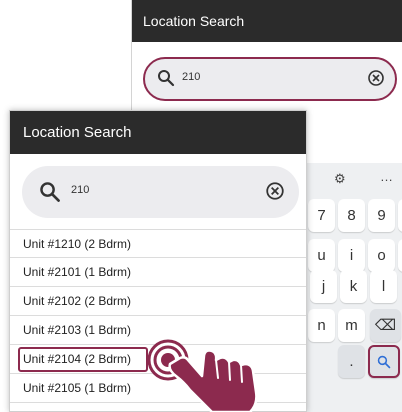  What do you see at coordinates (340, 179) in the screenshot?
I see `gear-icon: ⚙` at bounding box center [340, 179].